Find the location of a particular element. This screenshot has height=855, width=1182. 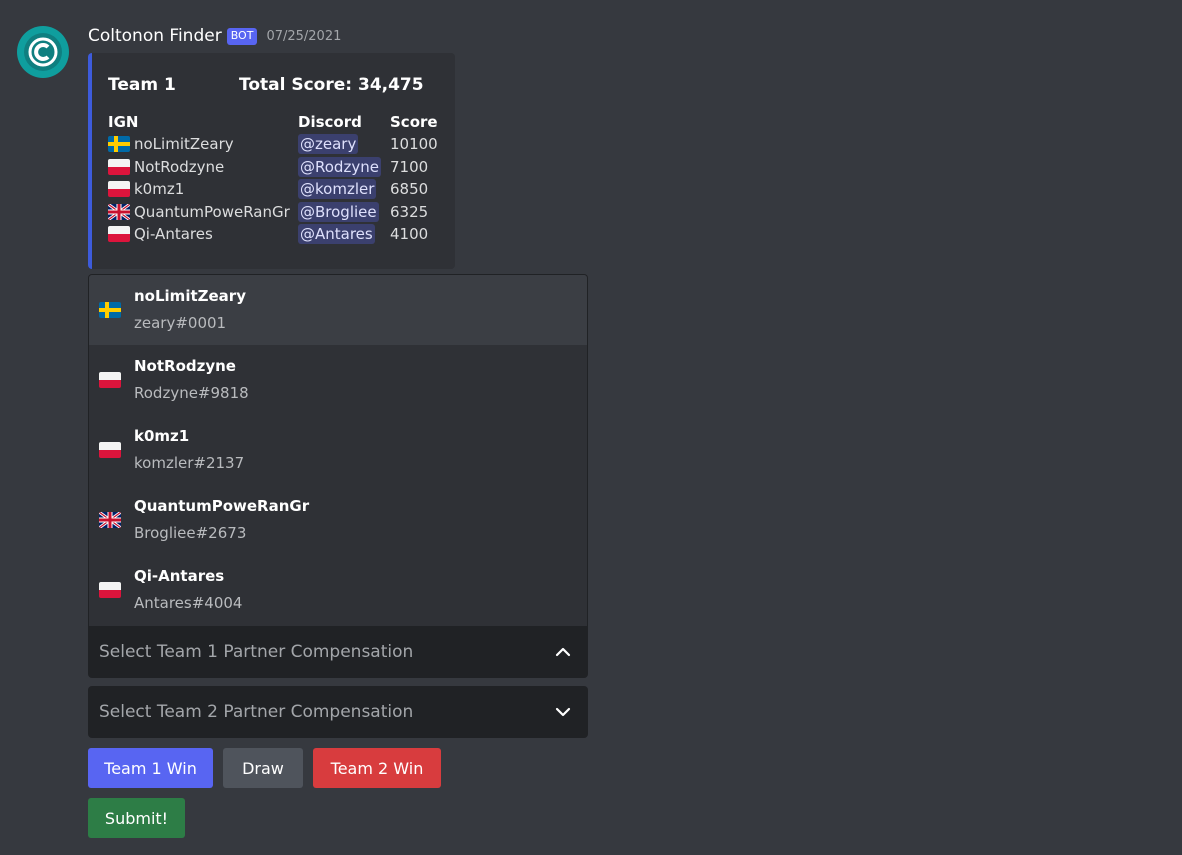

bot-badge: BOT is located at coordinates (242, 36).